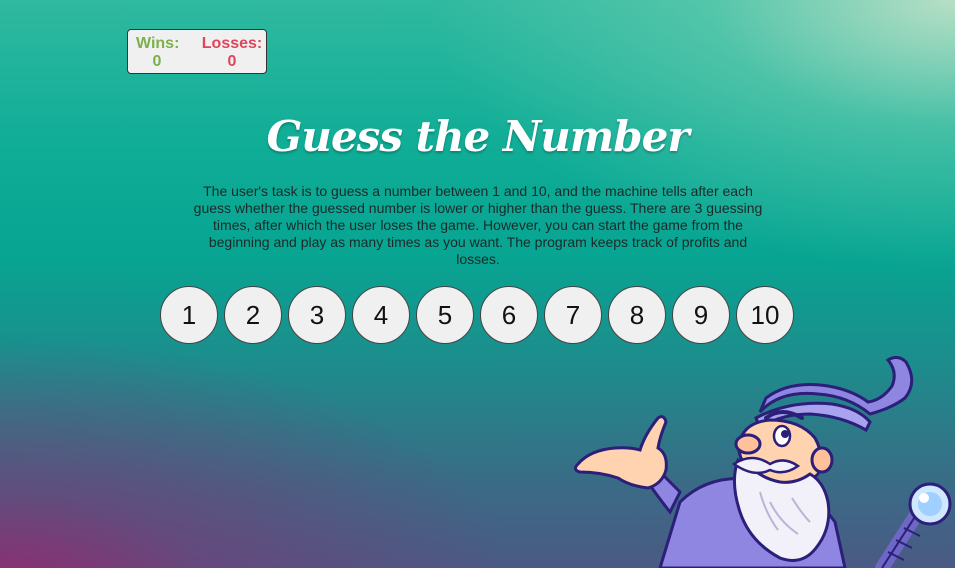 The image size is (955, 568). I want to click on number-button-8: 8, so click(637, 315).